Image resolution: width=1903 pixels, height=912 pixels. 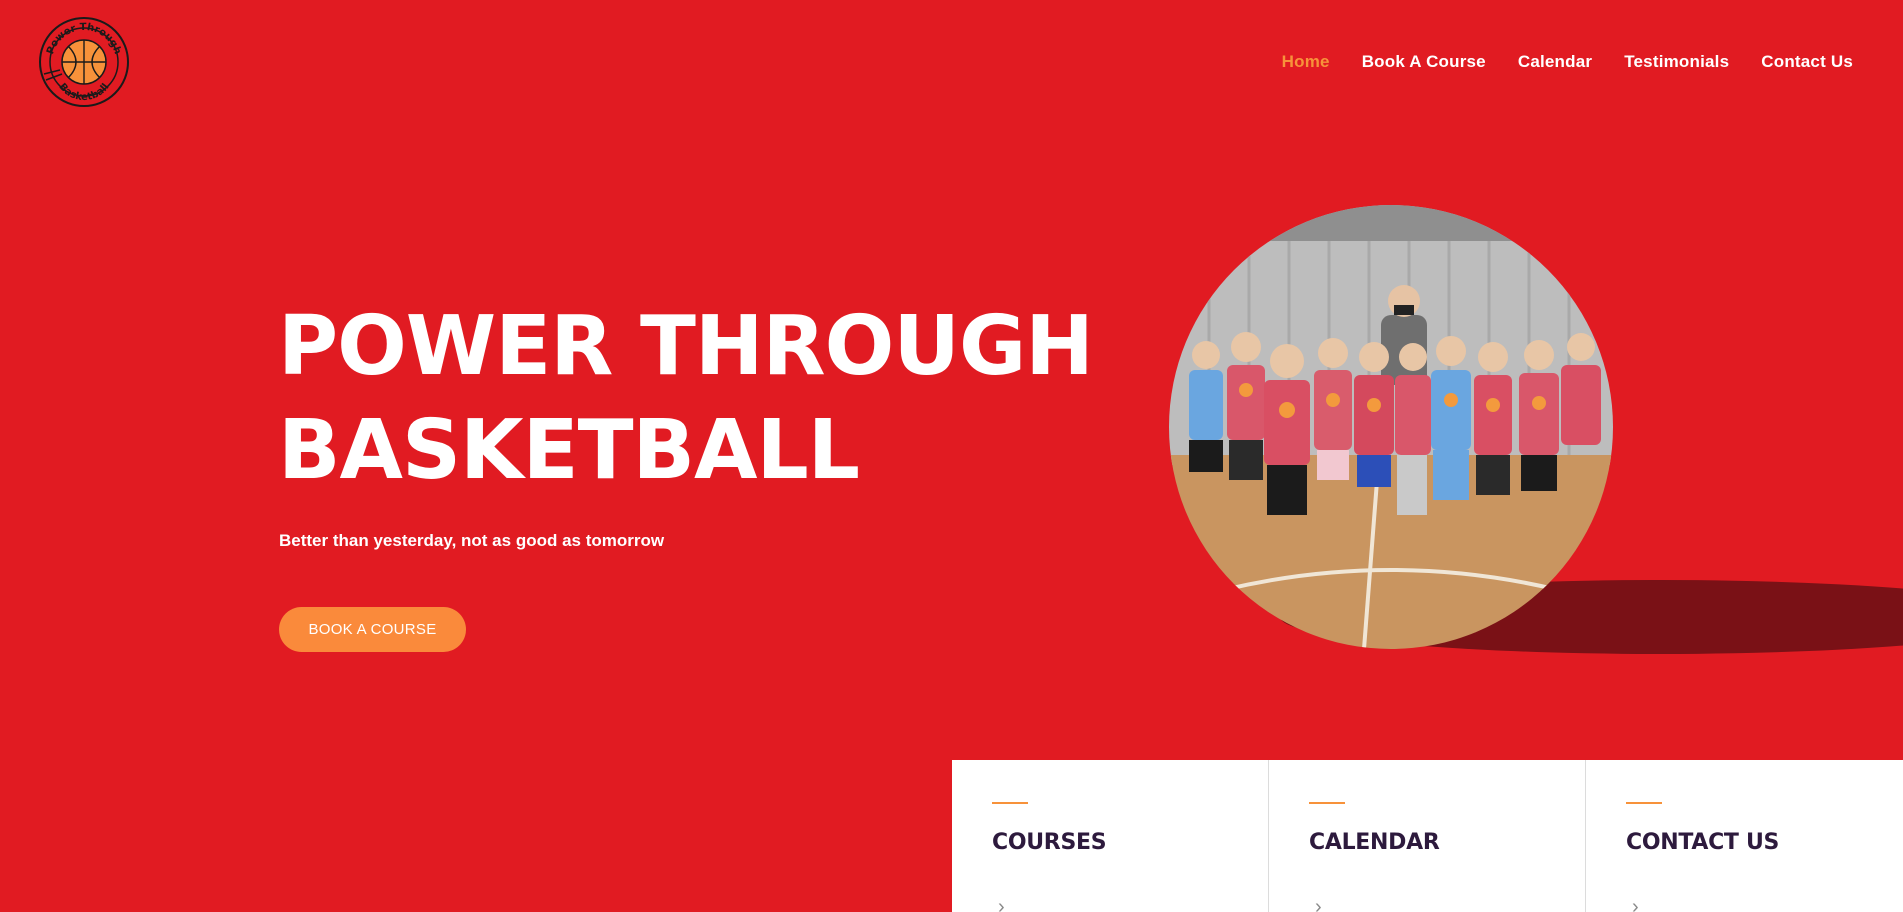 I want to click on nav-item-home: Home, so click(x=1306, y=62).